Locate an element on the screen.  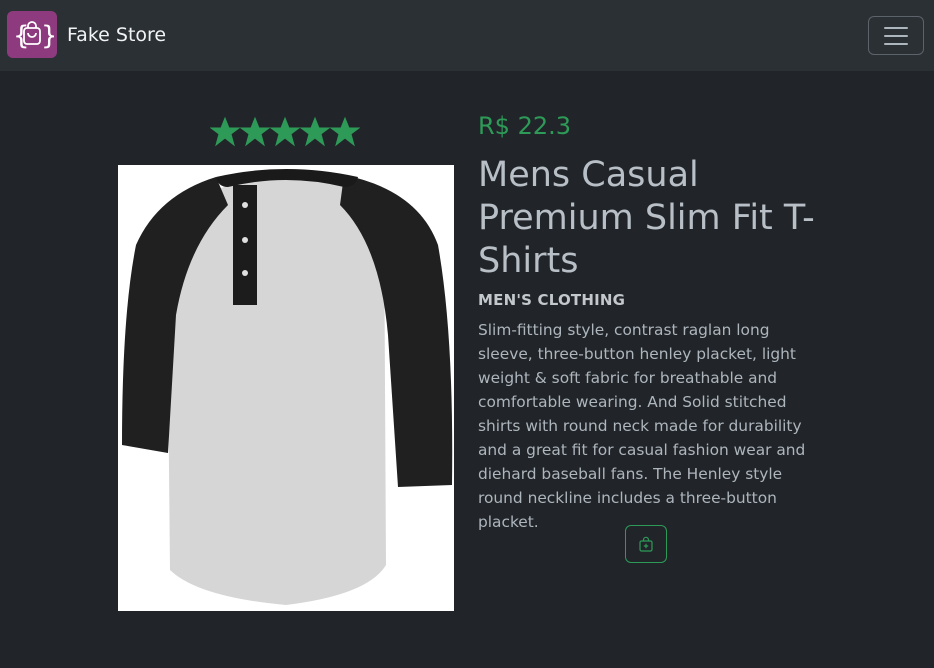
product-category: MEN'S CLOTHING is located at coordinates (552, 300).